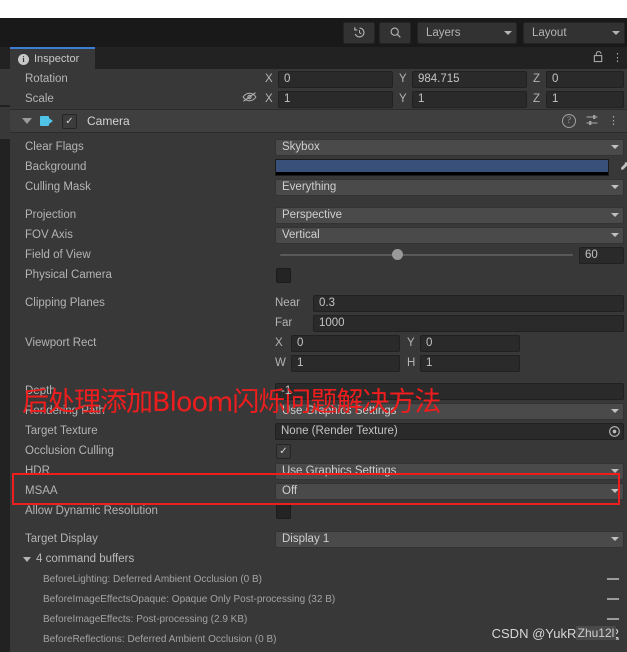 Image resolution: width=627 pixels, height=652 pixels. What do you see at coordinates (313, 58) in the screenshot?
I see `inspector-tabbar: i Inspector ⋮` at bounding box center [313, 58].